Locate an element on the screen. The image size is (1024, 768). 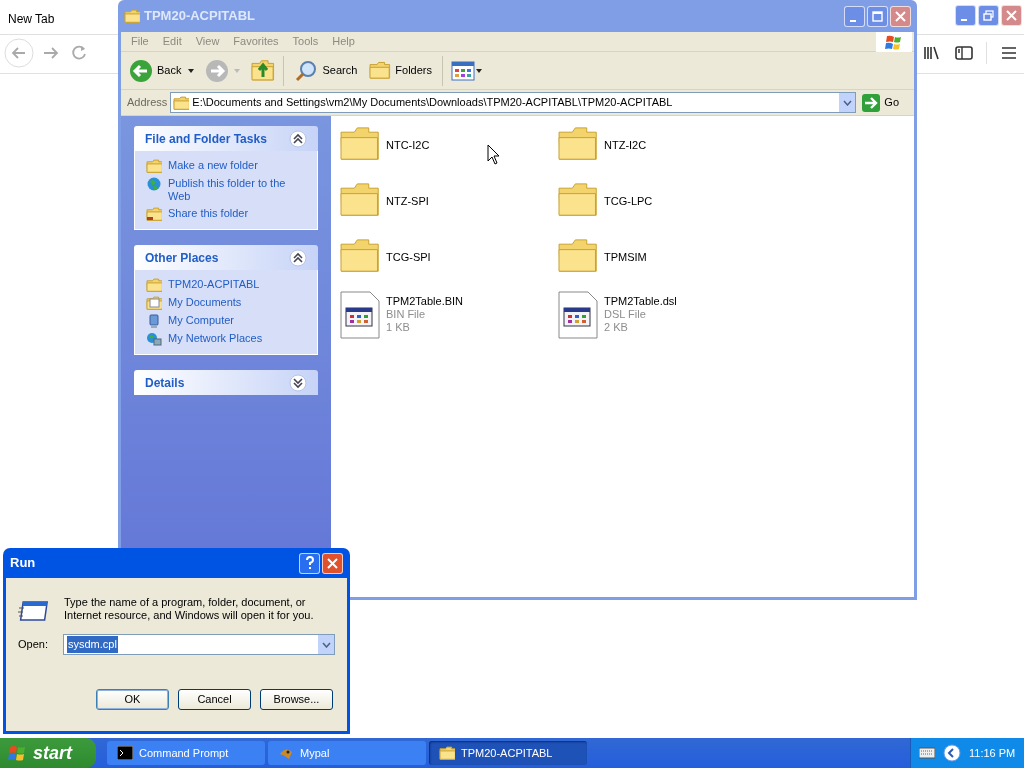
folder-name: NTZ-I2C is located at coordinates (625, 145).